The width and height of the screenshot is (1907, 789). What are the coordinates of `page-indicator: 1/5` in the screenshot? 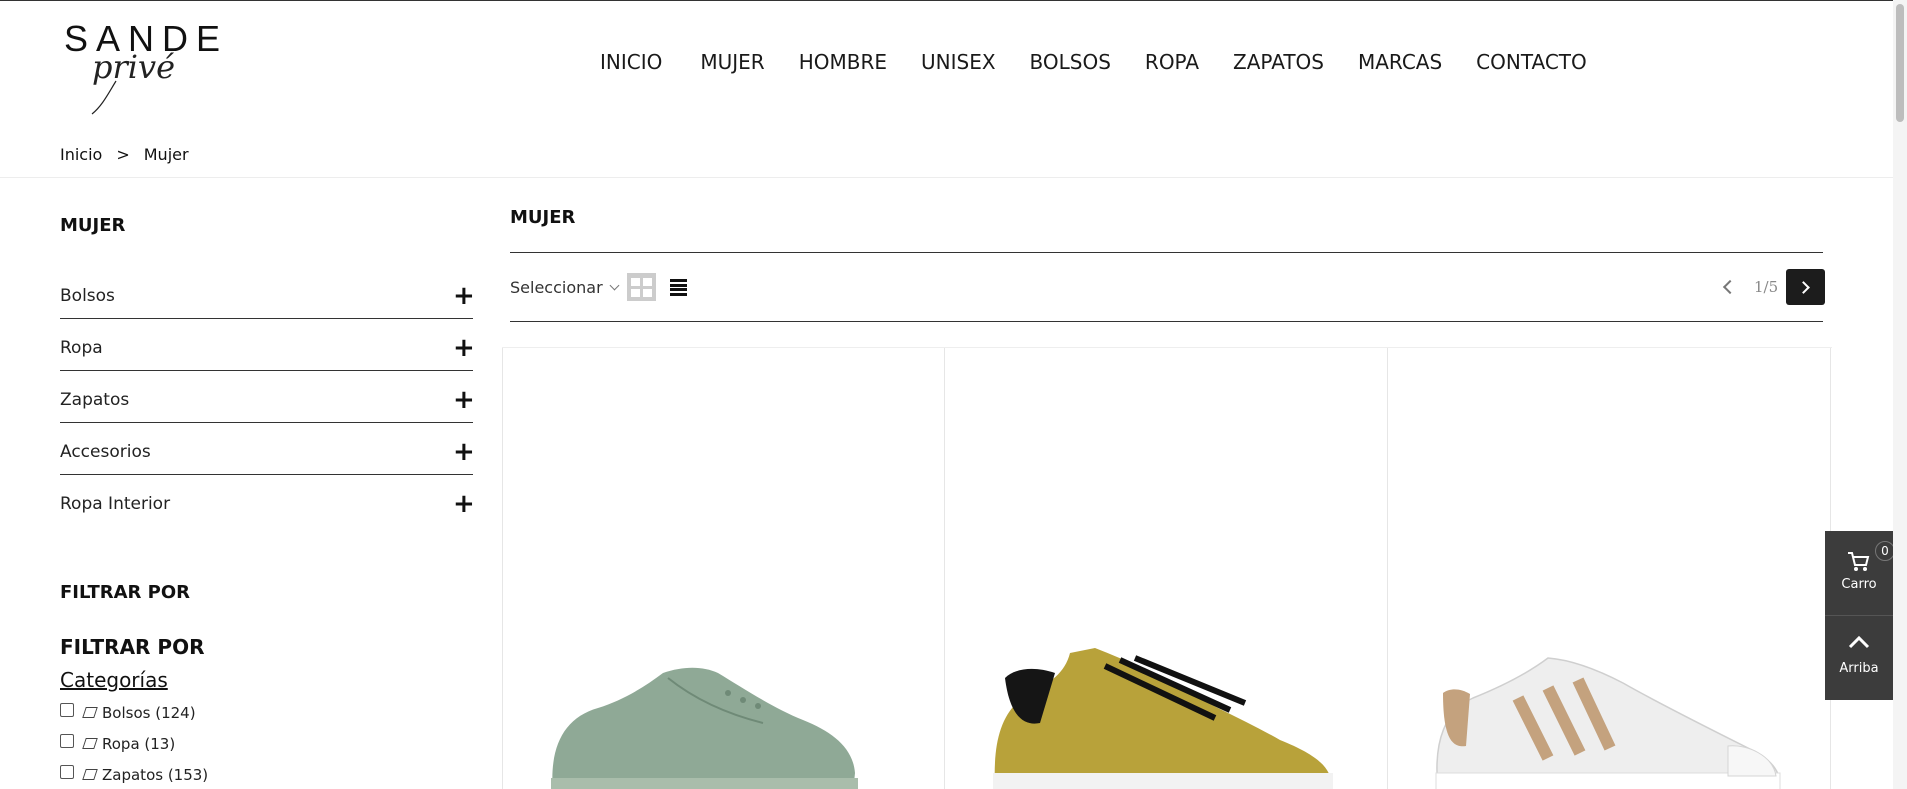 It's located at (1766, 287).